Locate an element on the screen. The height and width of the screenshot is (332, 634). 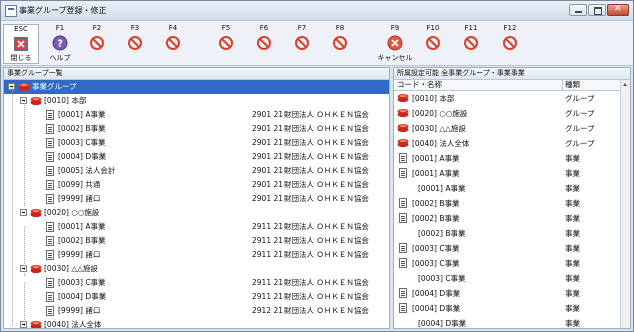
fkey-button-f4: F4 is located at coordinates (173, 44).